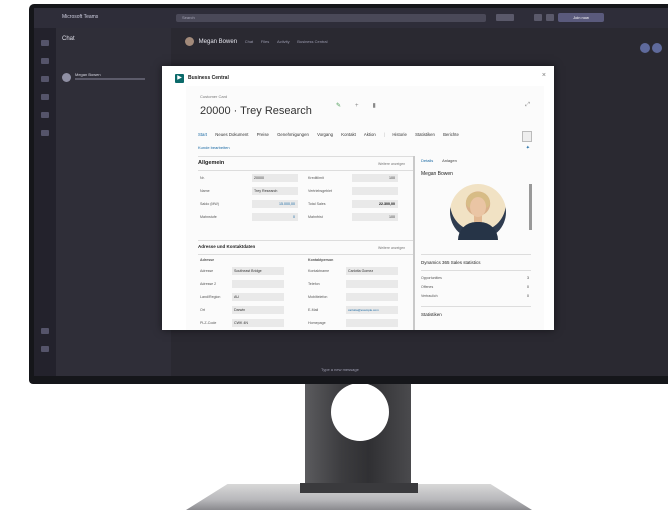 The height and width of the screenshot is (515, 668). I want to click on phone-field, so click(372, 284).